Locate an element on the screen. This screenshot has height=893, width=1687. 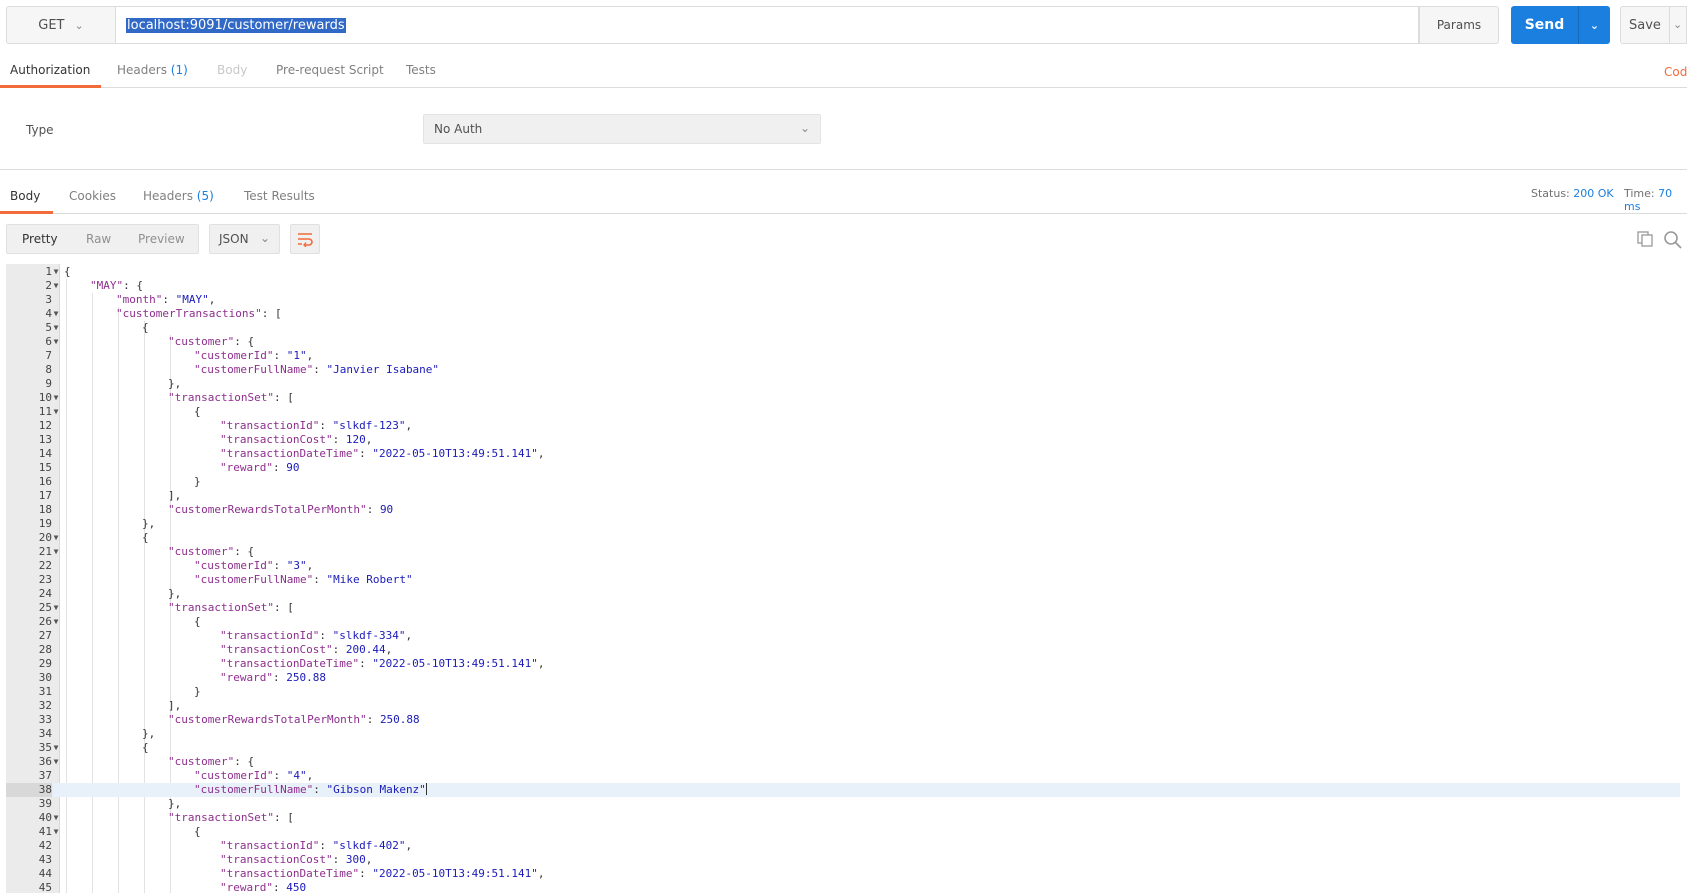
view-raw: Raw is located at coordinates (98, 239).